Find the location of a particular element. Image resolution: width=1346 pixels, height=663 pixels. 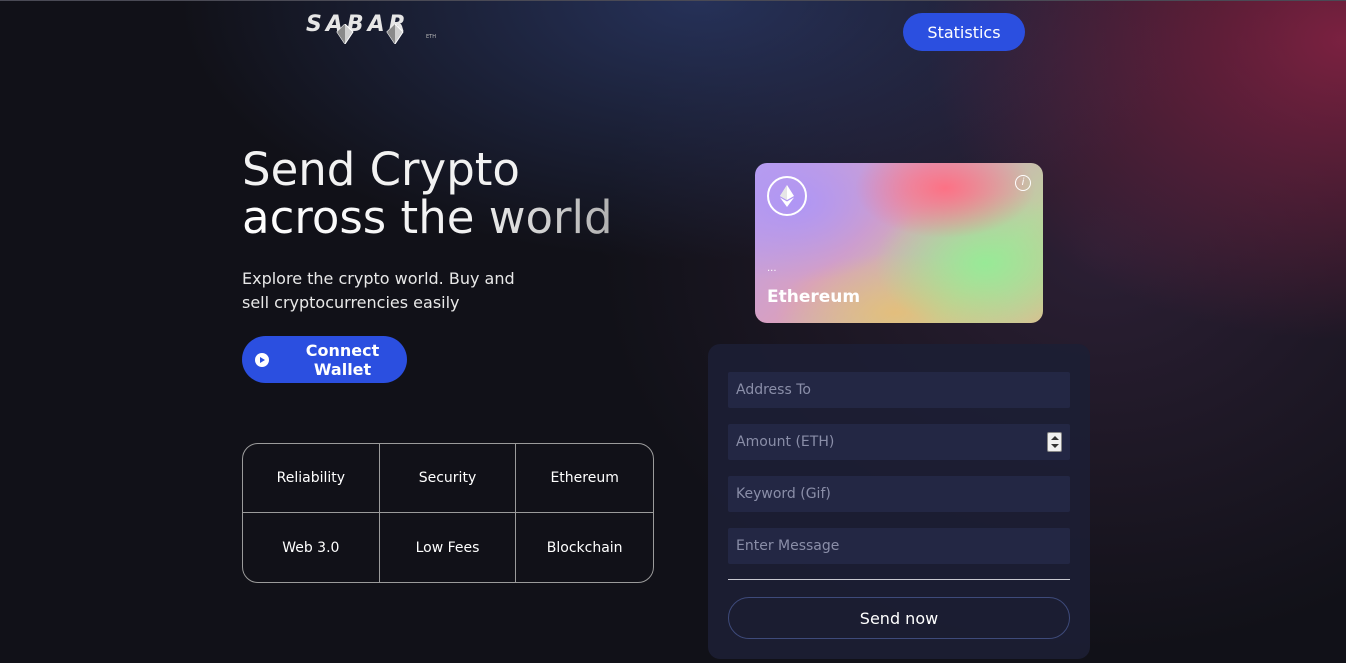

feature-security: Security is located at coordinates (448, 478).